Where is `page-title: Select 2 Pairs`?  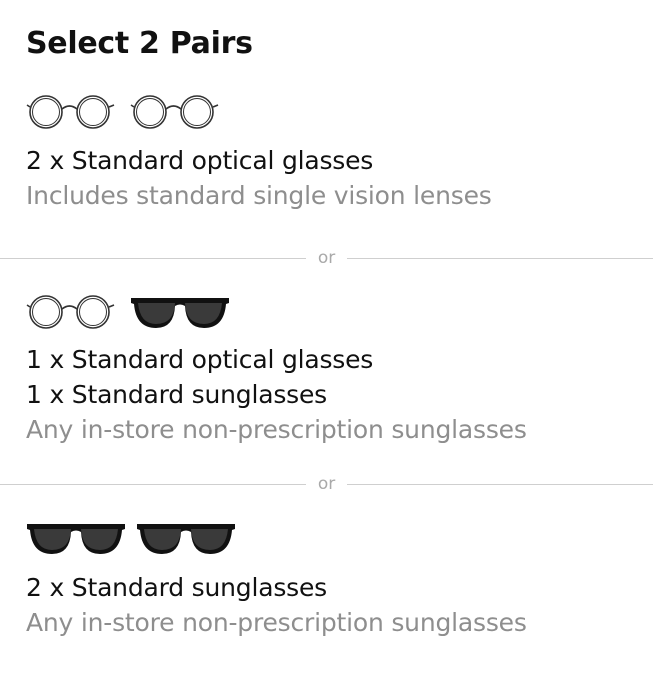 page-title: Select 2 Pairs is located at coordinates (139, 43).